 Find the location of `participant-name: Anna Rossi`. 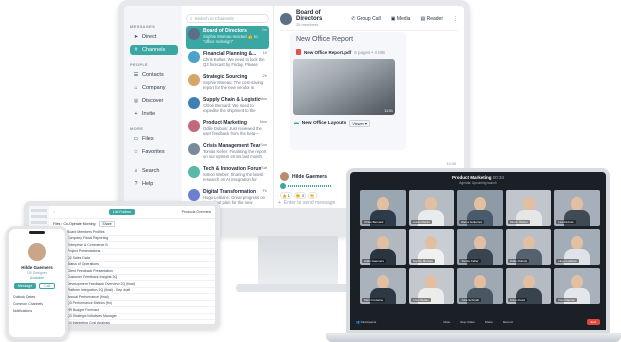

participant-name: Anna Rossi is located at coordinates (517, 300).